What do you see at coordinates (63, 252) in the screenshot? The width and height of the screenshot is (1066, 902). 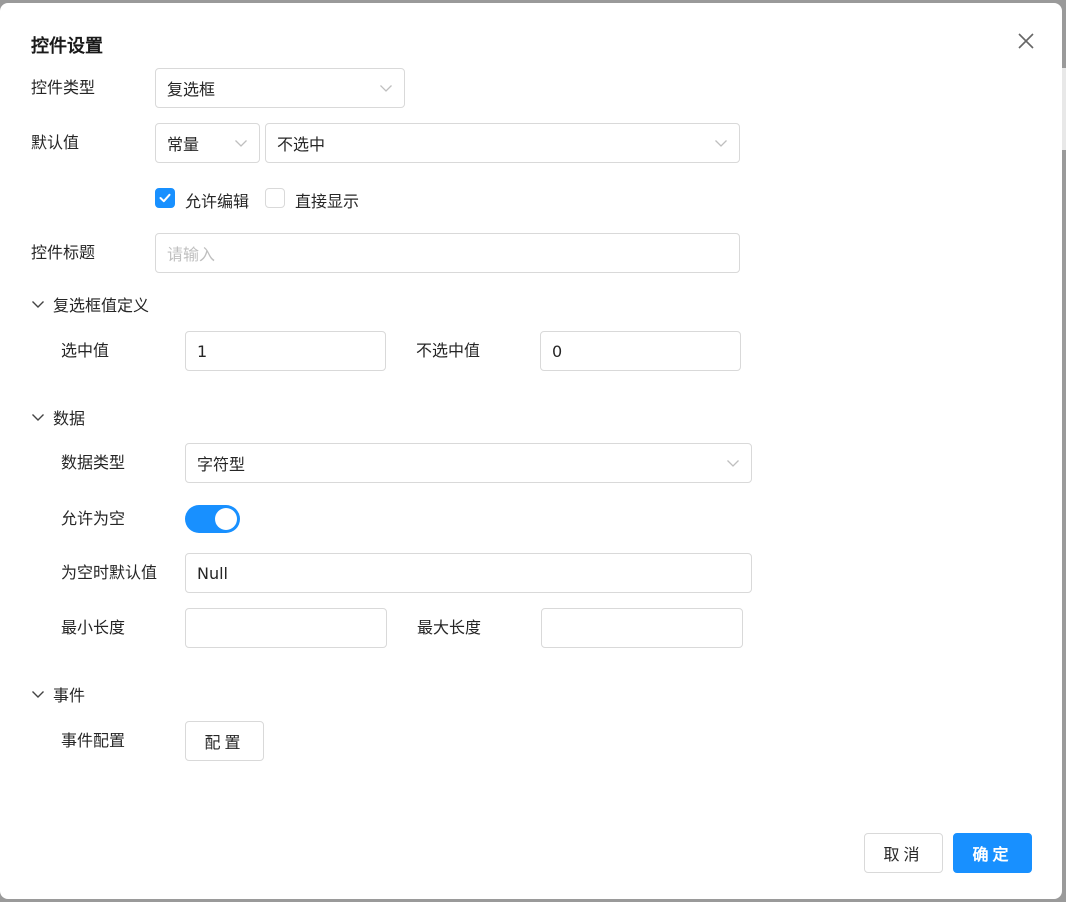 I see `control-title-label: 控件标题` at bounding box center [63, 252].